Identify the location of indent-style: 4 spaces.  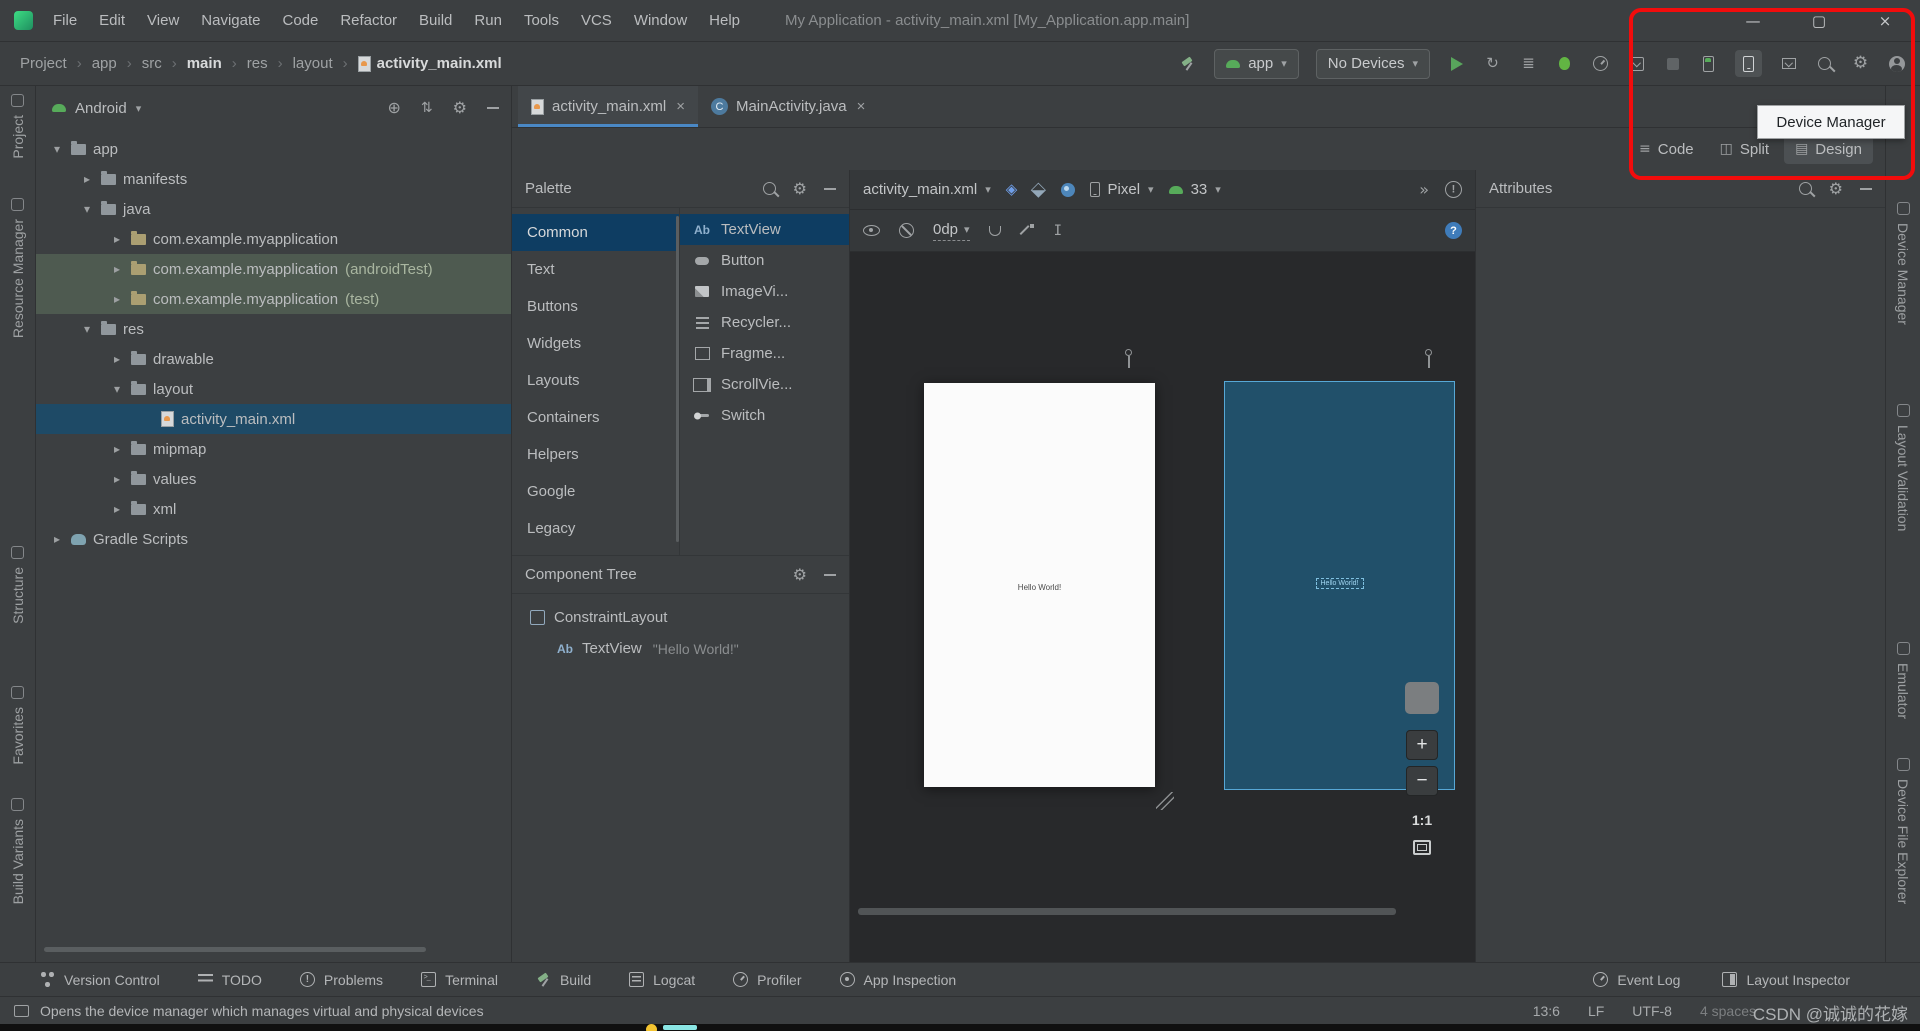
(1728, 1011).